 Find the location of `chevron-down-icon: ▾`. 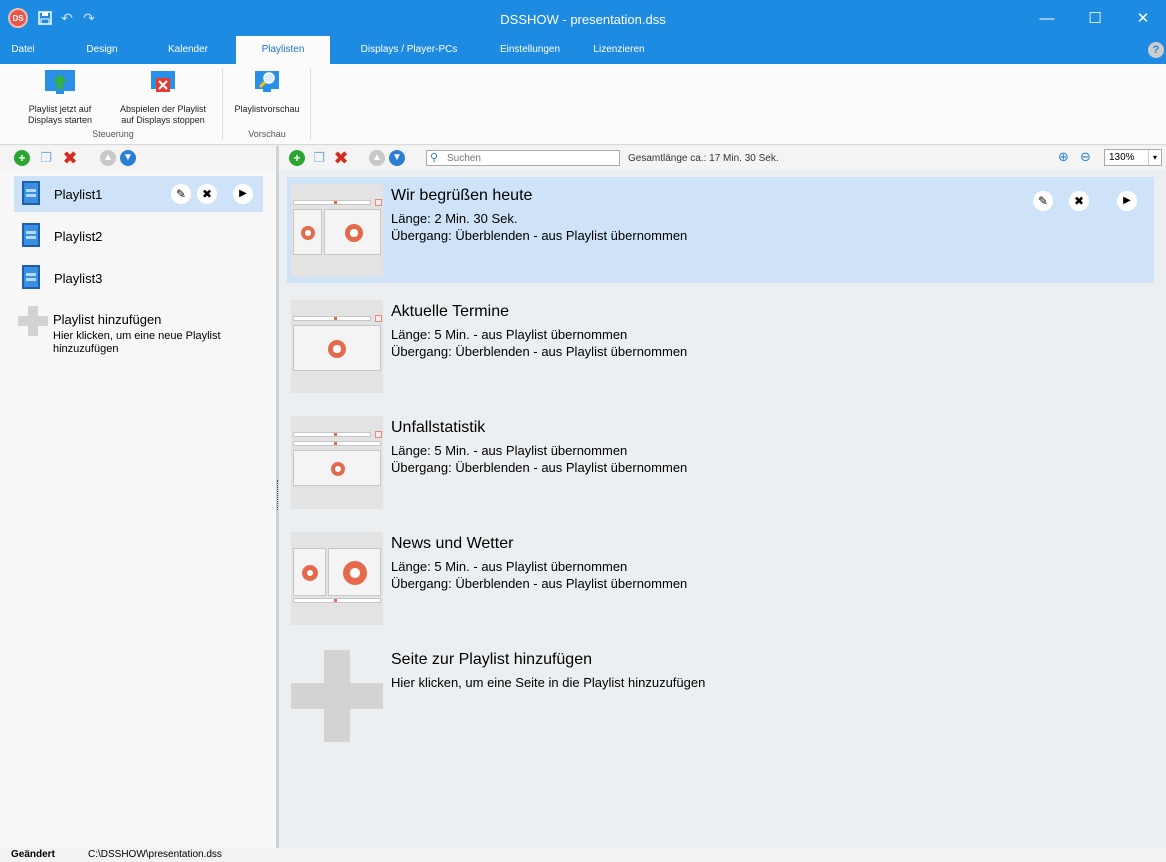

chevron-down-icon: ▾ is located at coordinates (1154, 157).